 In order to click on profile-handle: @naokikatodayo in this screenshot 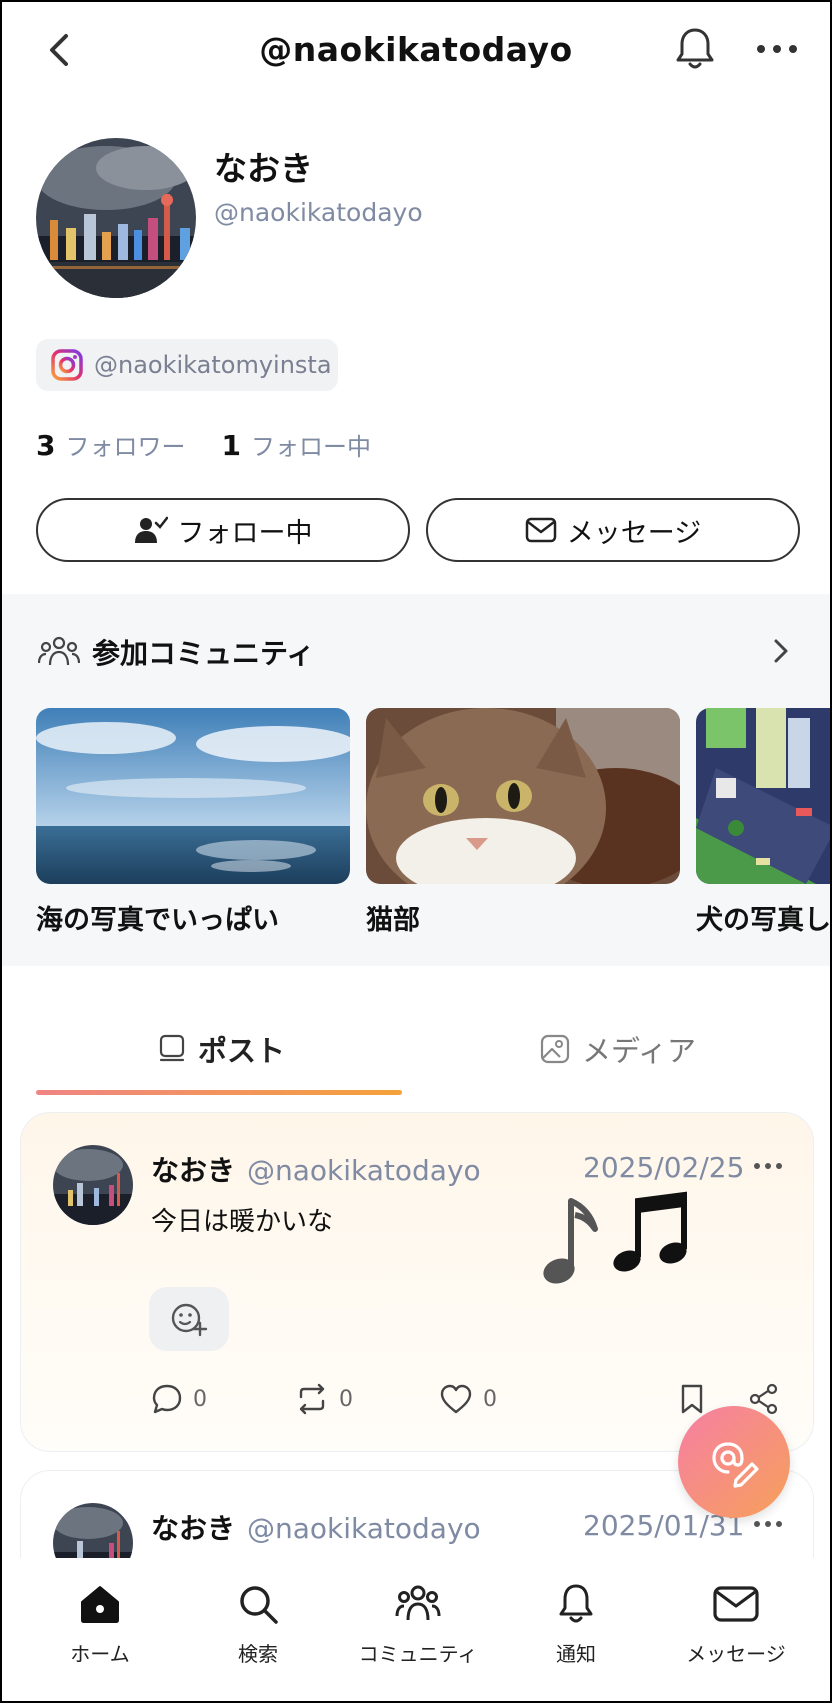, I will do `click(318, 212)`.